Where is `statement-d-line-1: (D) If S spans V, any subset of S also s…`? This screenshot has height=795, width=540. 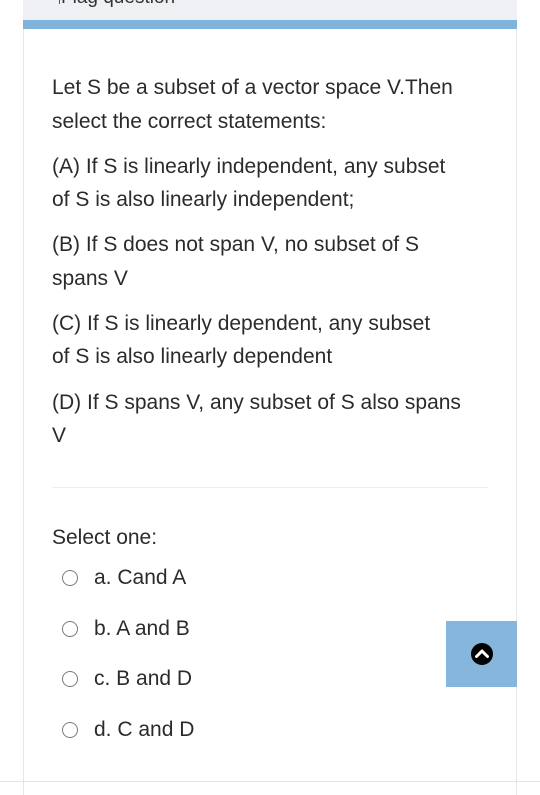 statement-d-line-1: (D) If S spans V, any subset of S also s… is located at coordinates (256, 402).